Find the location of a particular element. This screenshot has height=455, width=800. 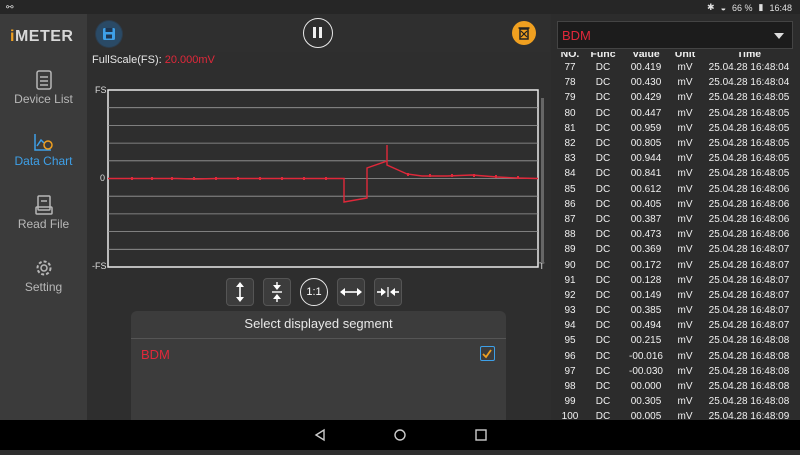

table-row: 97 DC -00.030 mV 25.04.28 16:48:08 is located at coordinates (677, 371).